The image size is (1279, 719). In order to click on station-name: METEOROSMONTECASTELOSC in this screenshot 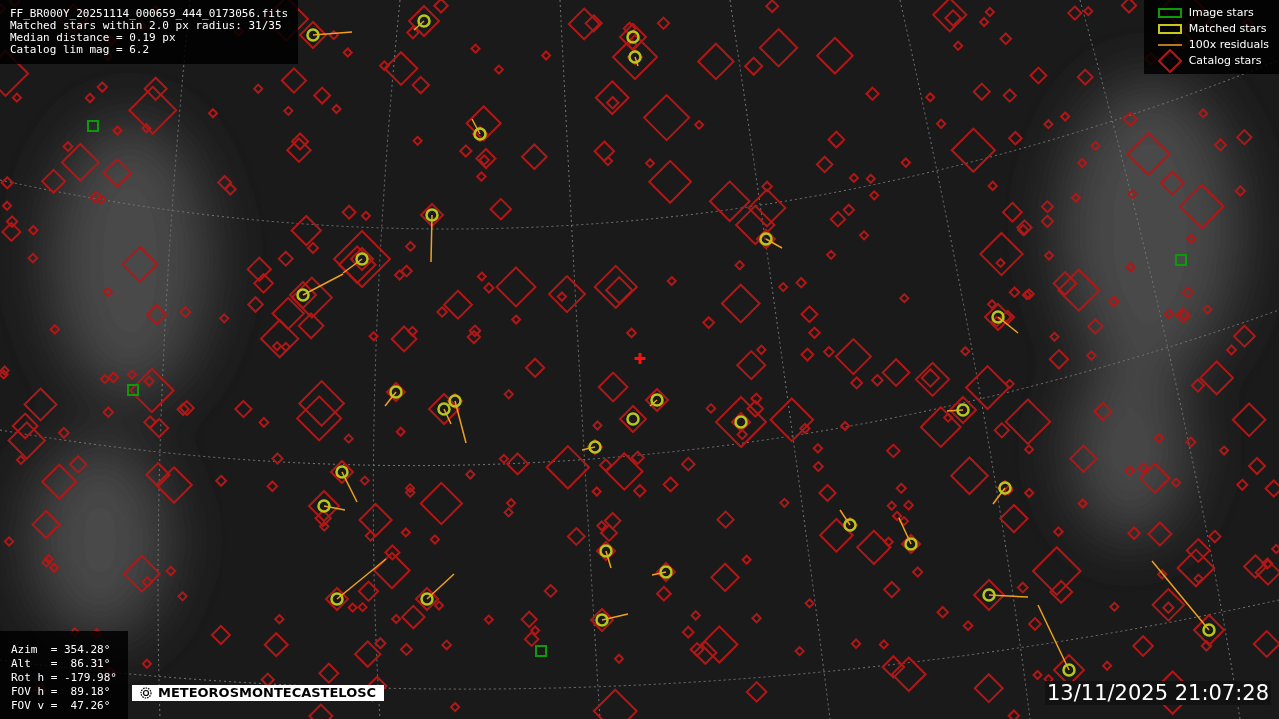, I will do `click(267, 693)`.